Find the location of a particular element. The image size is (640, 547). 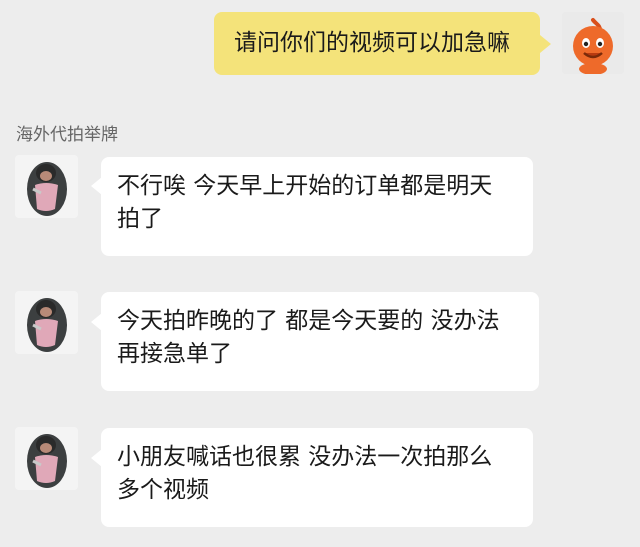

message-line: 再接急单了 is located at coordinates (174, 354).